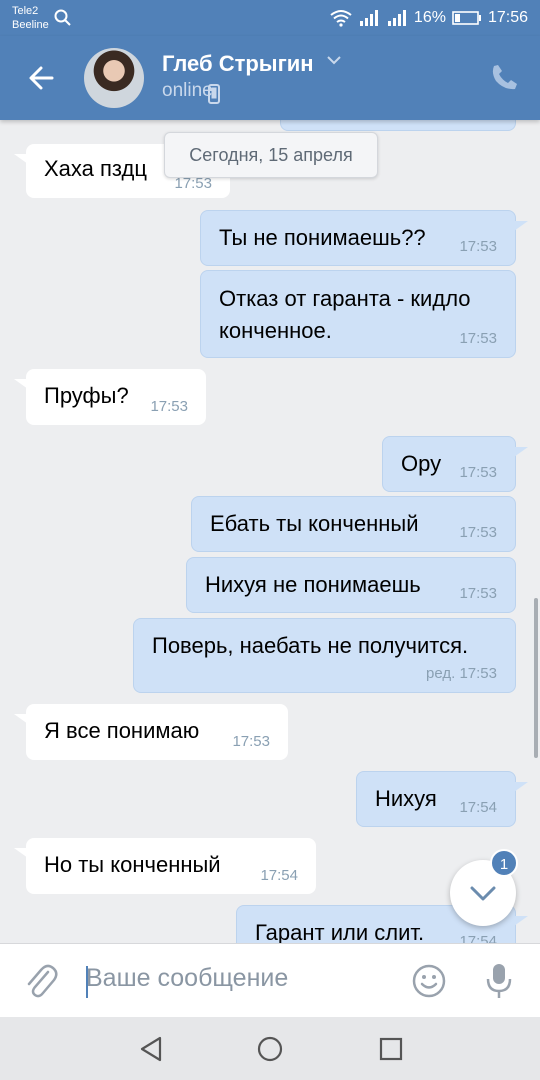  I want to click on message-bubble-outgoing: Ору 17:53, so click(455, 464).